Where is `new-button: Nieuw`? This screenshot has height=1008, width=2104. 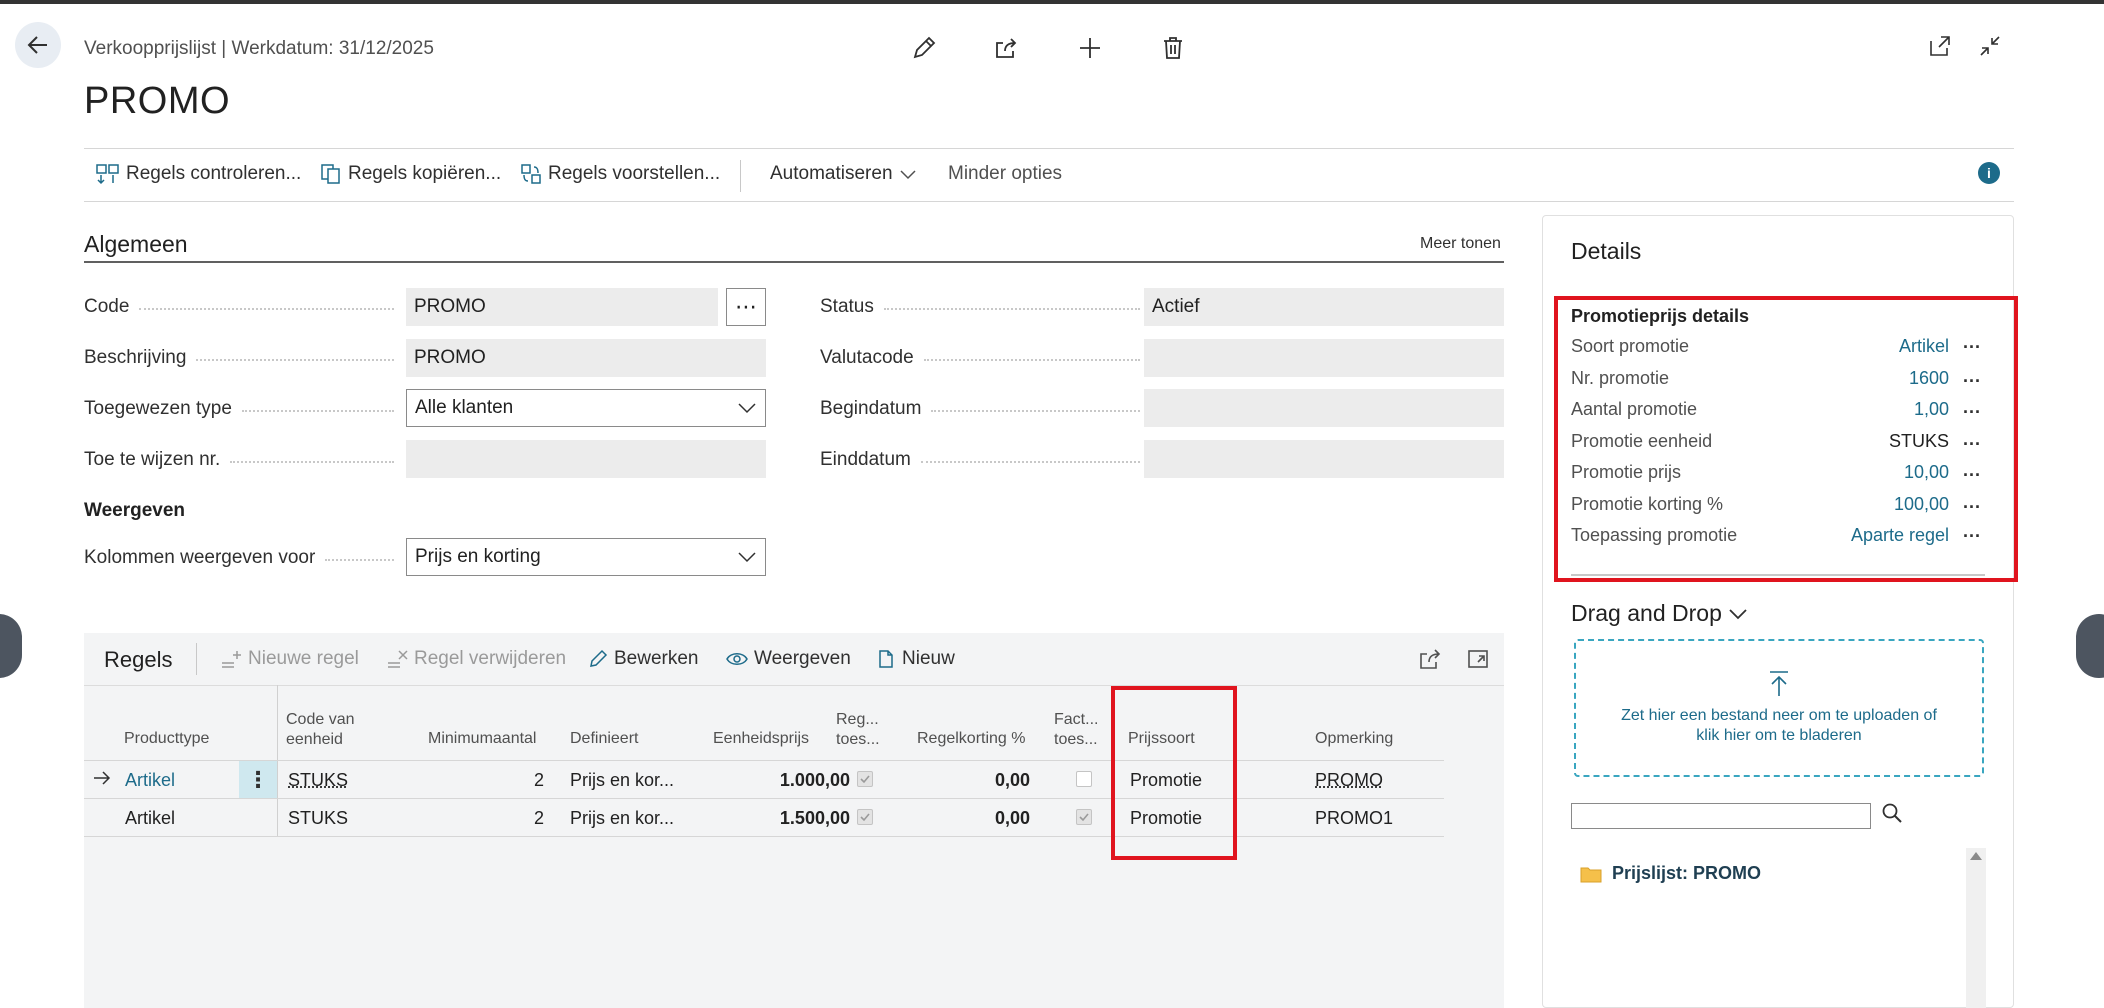
new-button: Nieuw is located at coordinates (915, 659).